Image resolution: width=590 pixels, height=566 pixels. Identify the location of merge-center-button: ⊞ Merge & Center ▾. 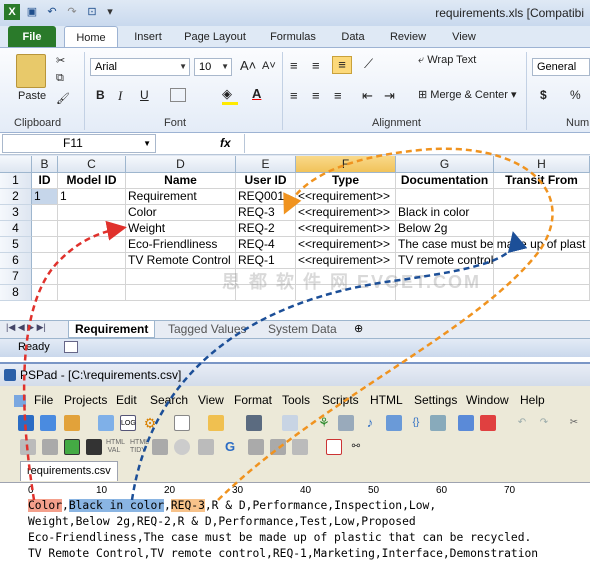
(467, 94).